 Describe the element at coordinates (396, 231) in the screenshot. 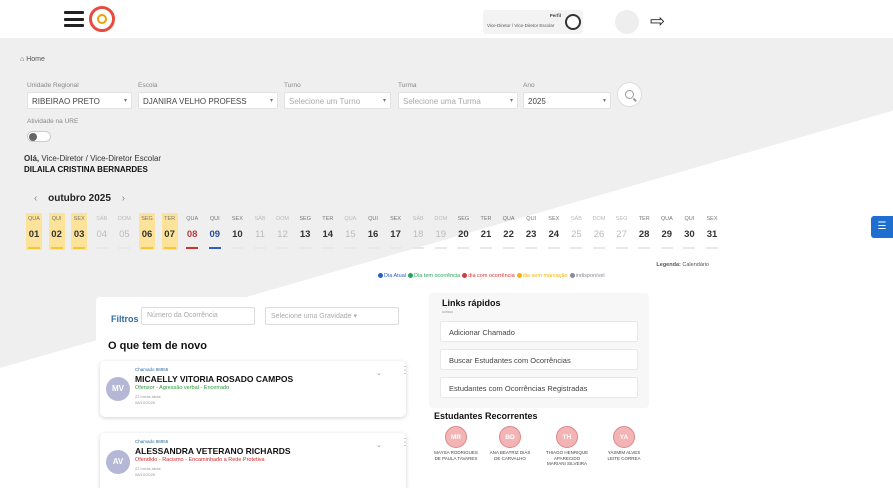

I see `calendar-day: SEX 17` at that location.